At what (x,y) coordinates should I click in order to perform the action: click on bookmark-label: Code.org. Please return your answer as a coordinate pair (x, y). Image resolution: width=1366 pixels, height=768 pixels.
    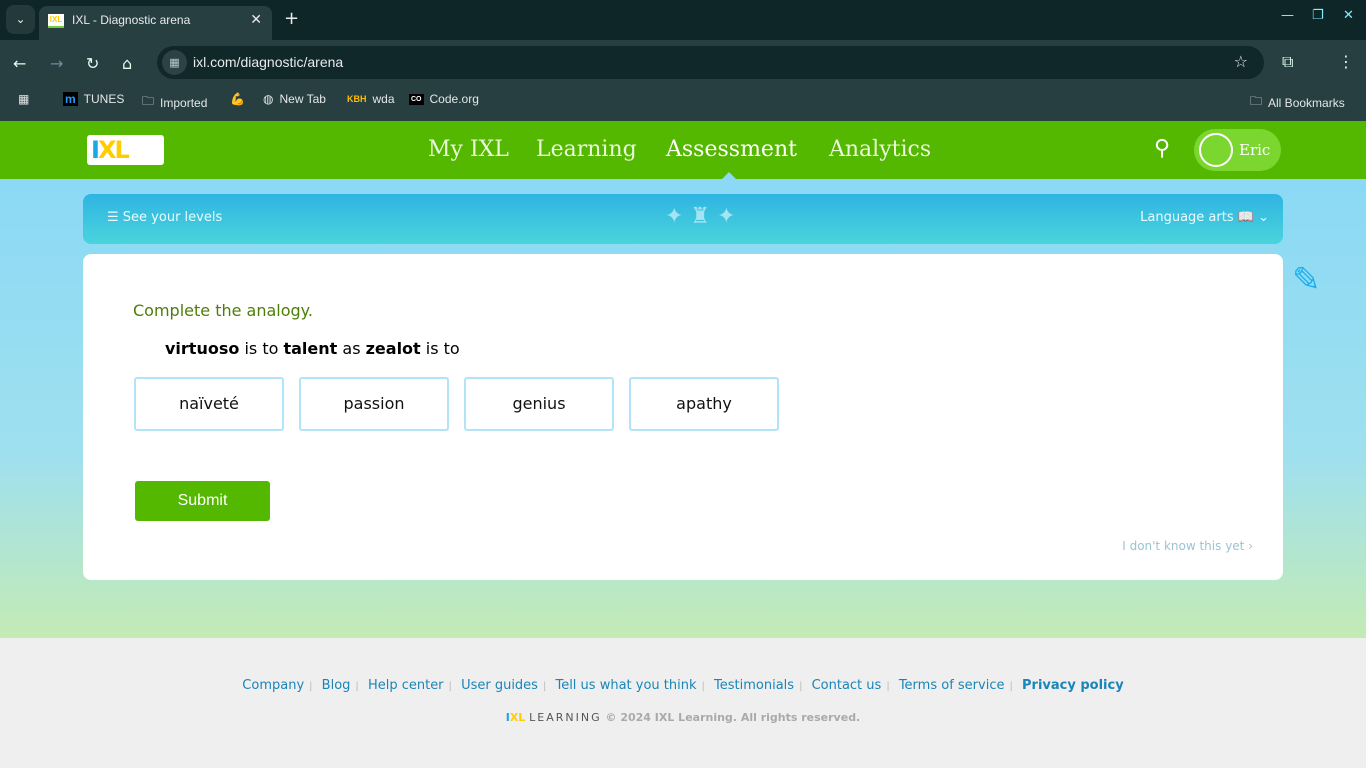
    Looking at the image, I should click on (454, 99).